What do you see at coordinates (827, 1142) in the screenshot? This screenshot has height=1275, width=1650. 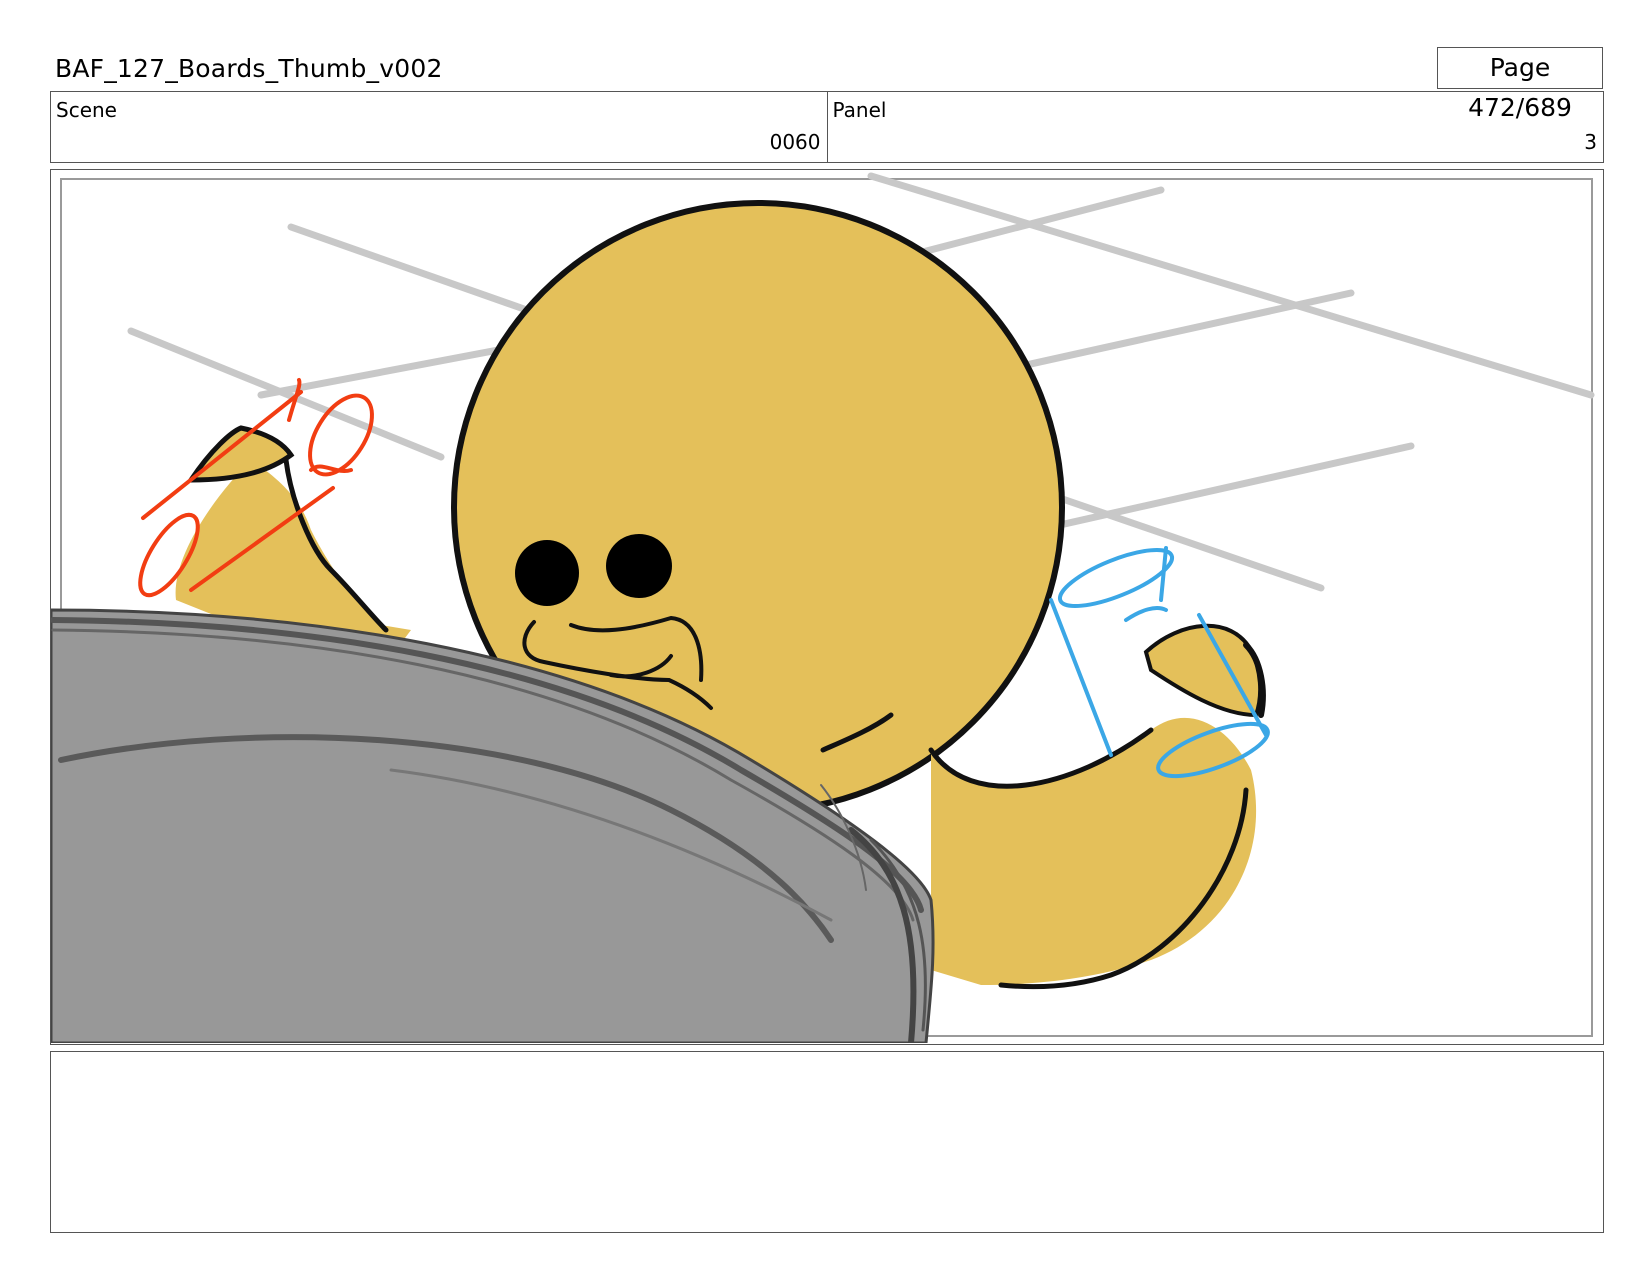 I see `notes-box` at bounding box center [827, 1142].